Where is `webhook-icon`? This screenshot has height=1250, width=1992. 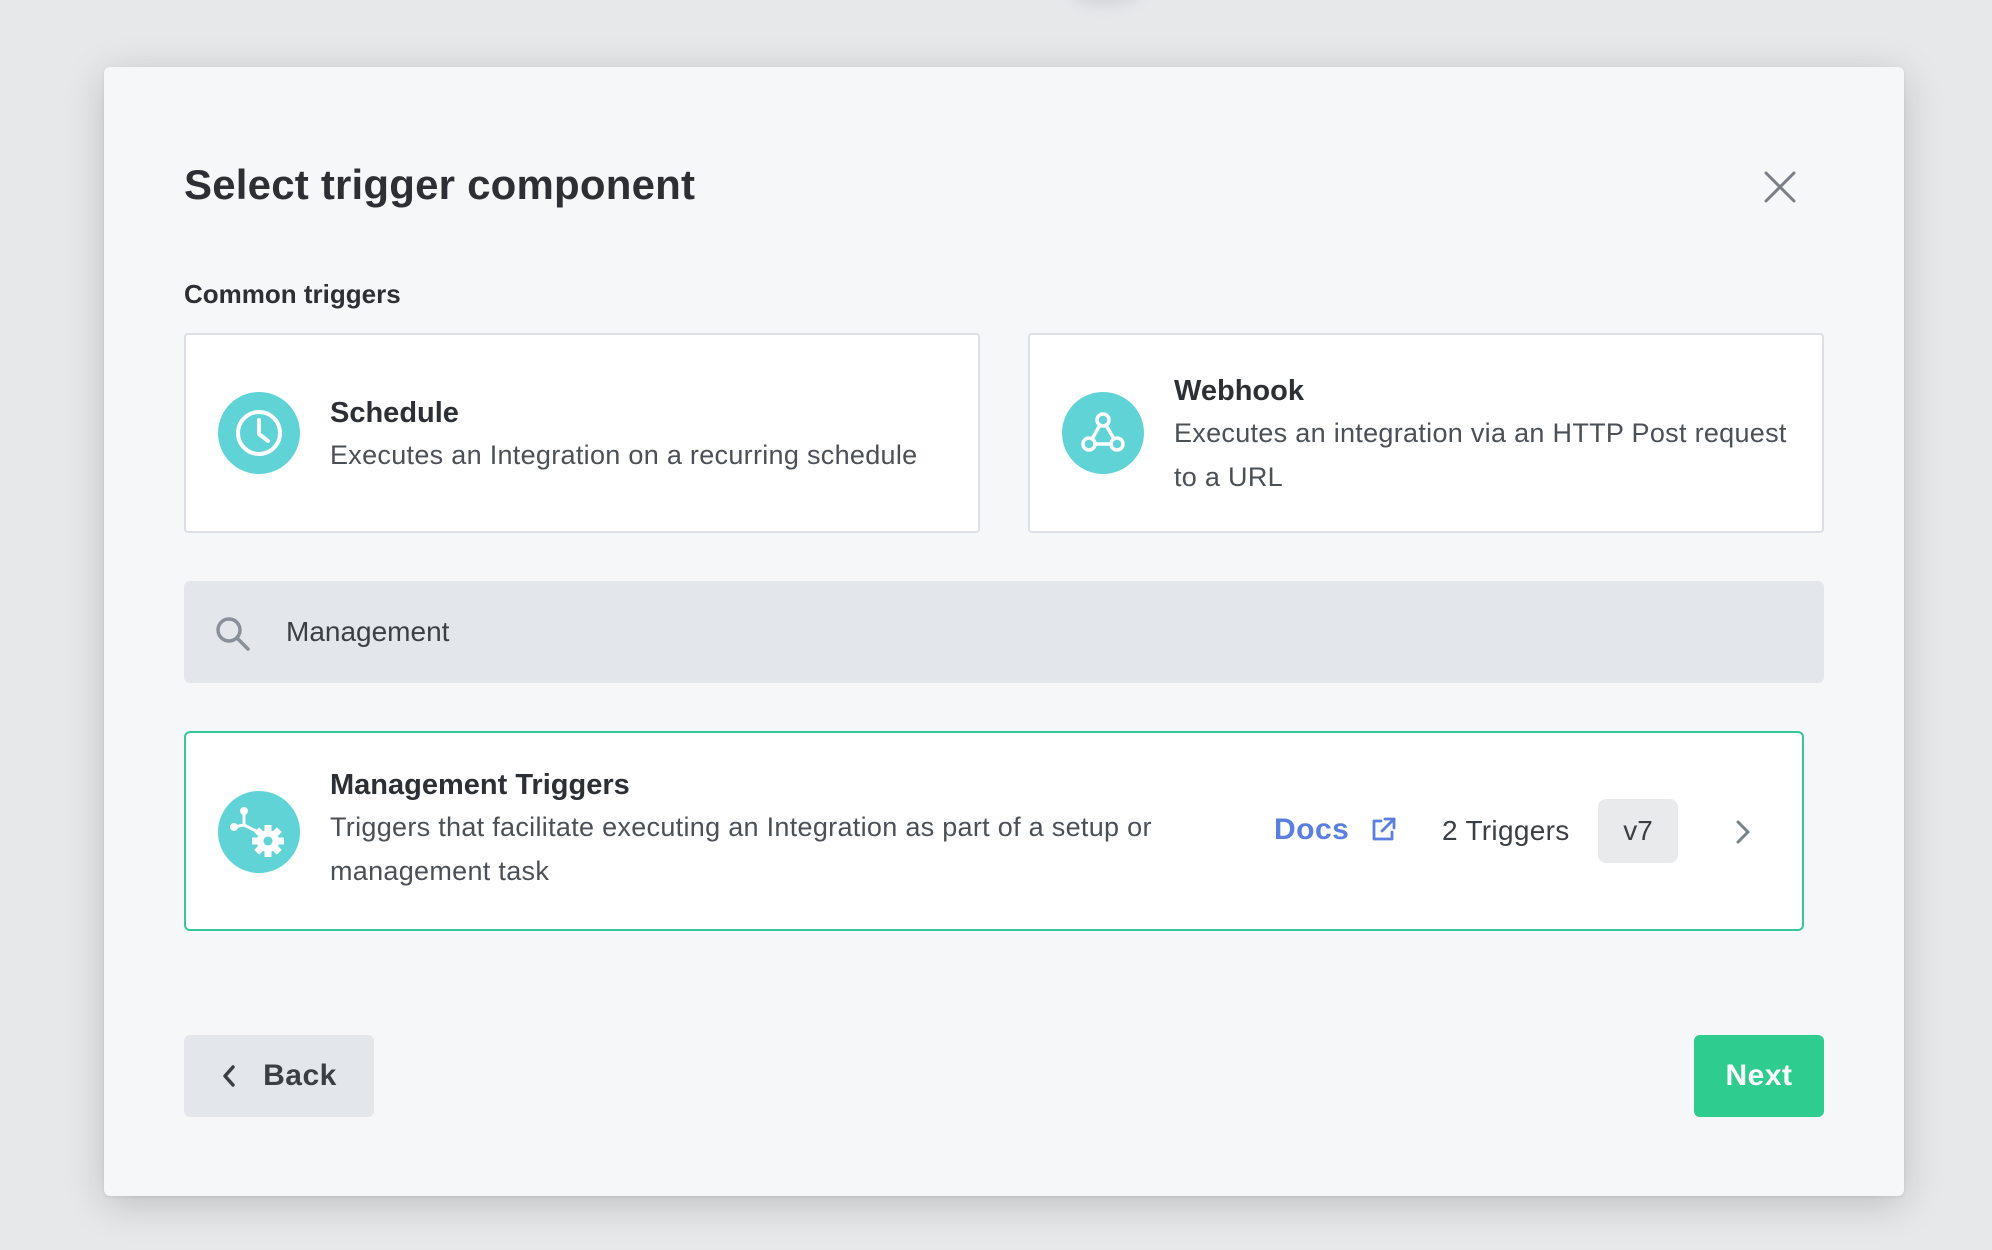
webhook-icon is located at coordinates (1103, 433).